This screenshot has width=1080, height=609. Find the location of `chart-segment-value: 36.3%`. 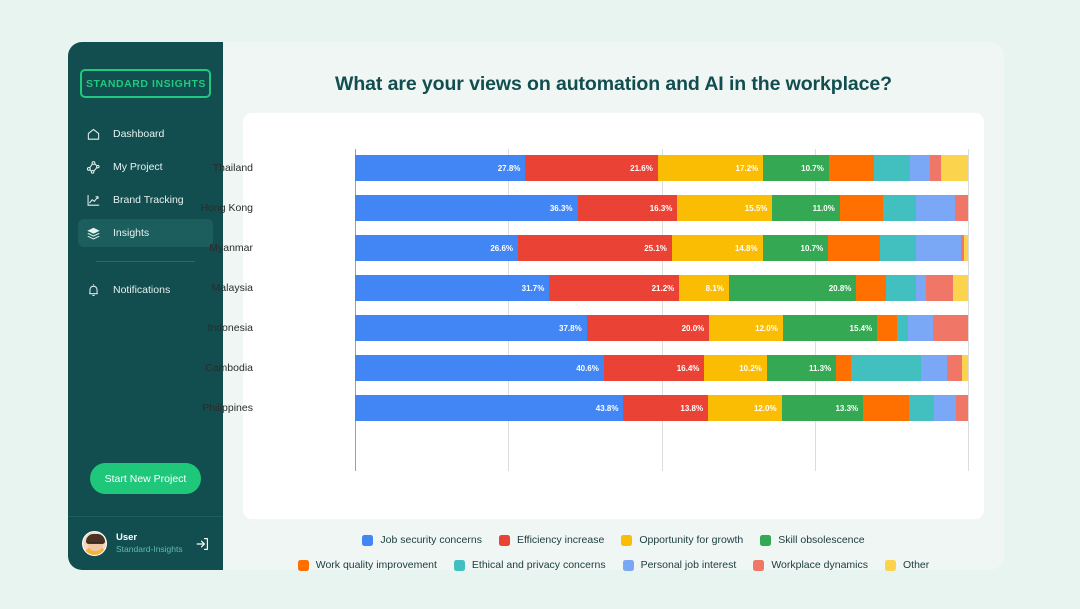

chart-segment-value: 36.3% is located at coordinates (561, 208).